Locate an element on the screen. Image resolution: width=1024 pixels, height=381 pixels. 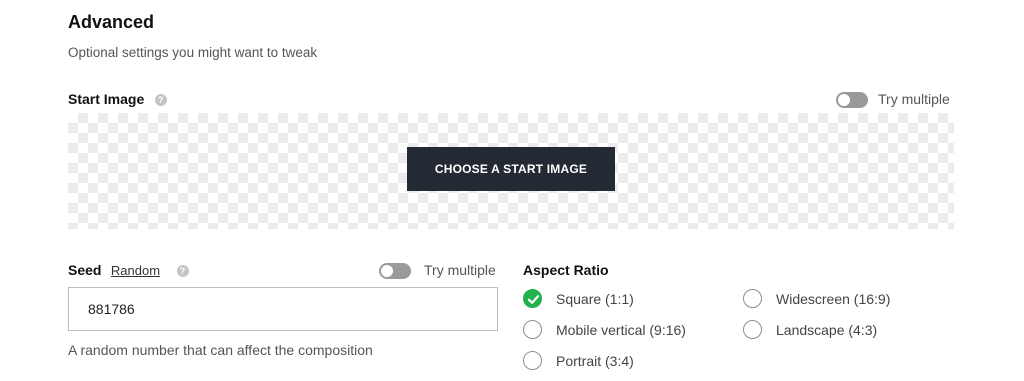
seed-label: Seed is located at coordinates (85, 270).